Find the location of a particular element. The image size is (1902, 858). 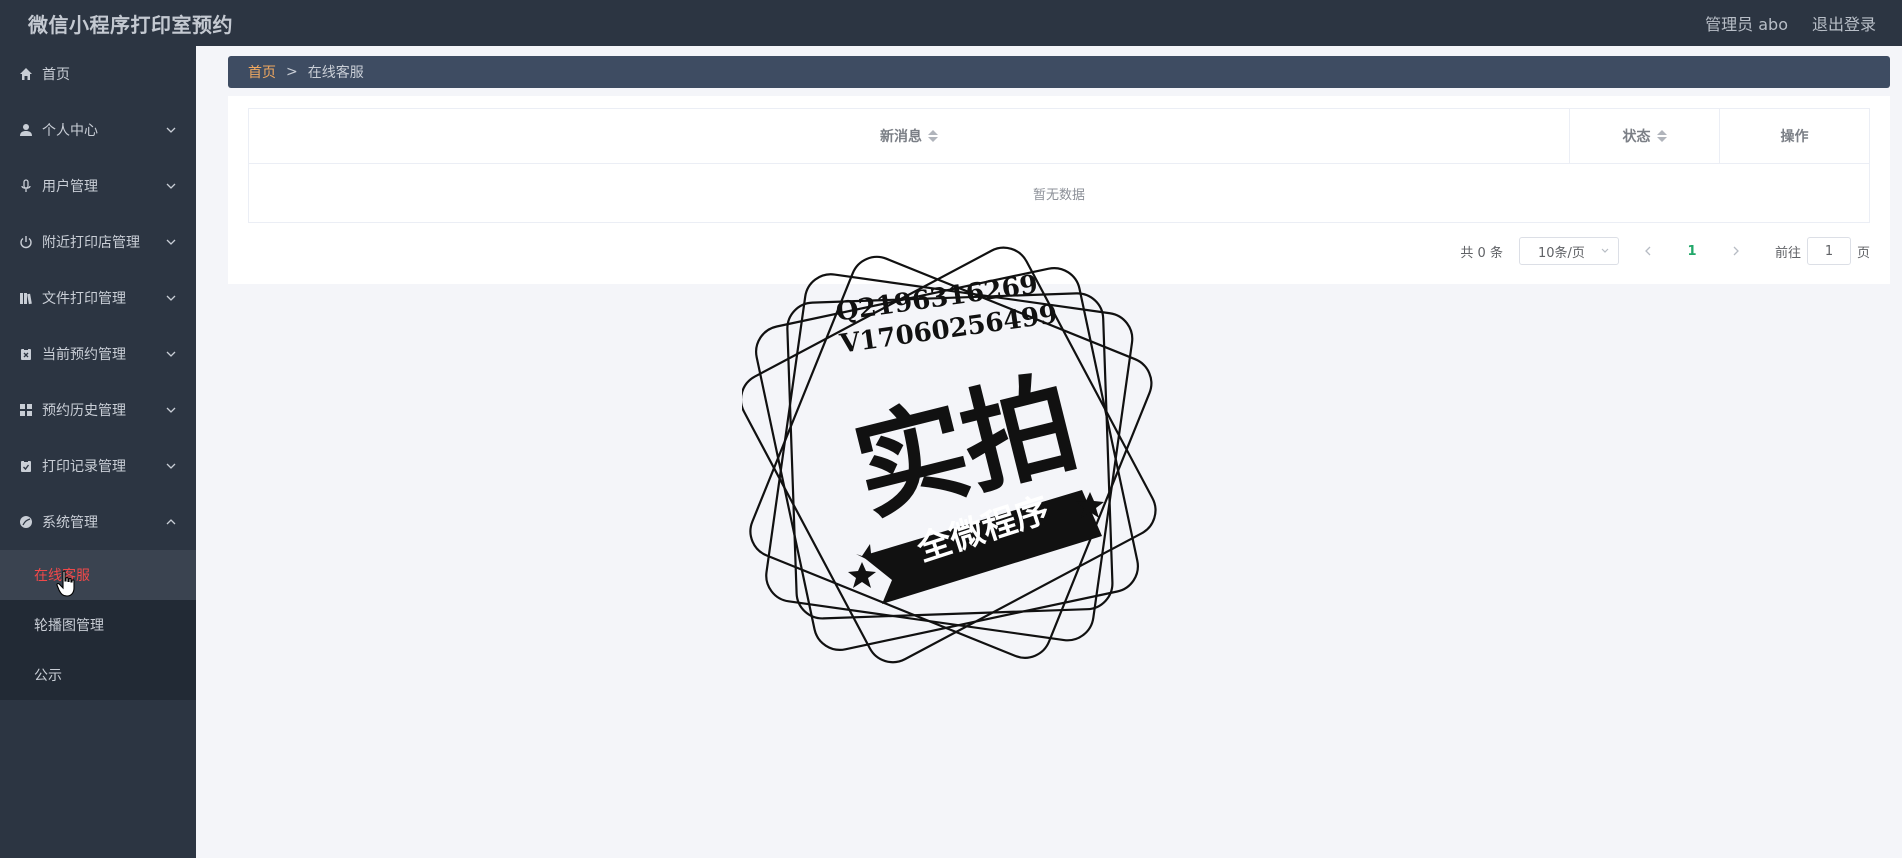

column-header-label: 操作 is located at coordinates (1794, 137).